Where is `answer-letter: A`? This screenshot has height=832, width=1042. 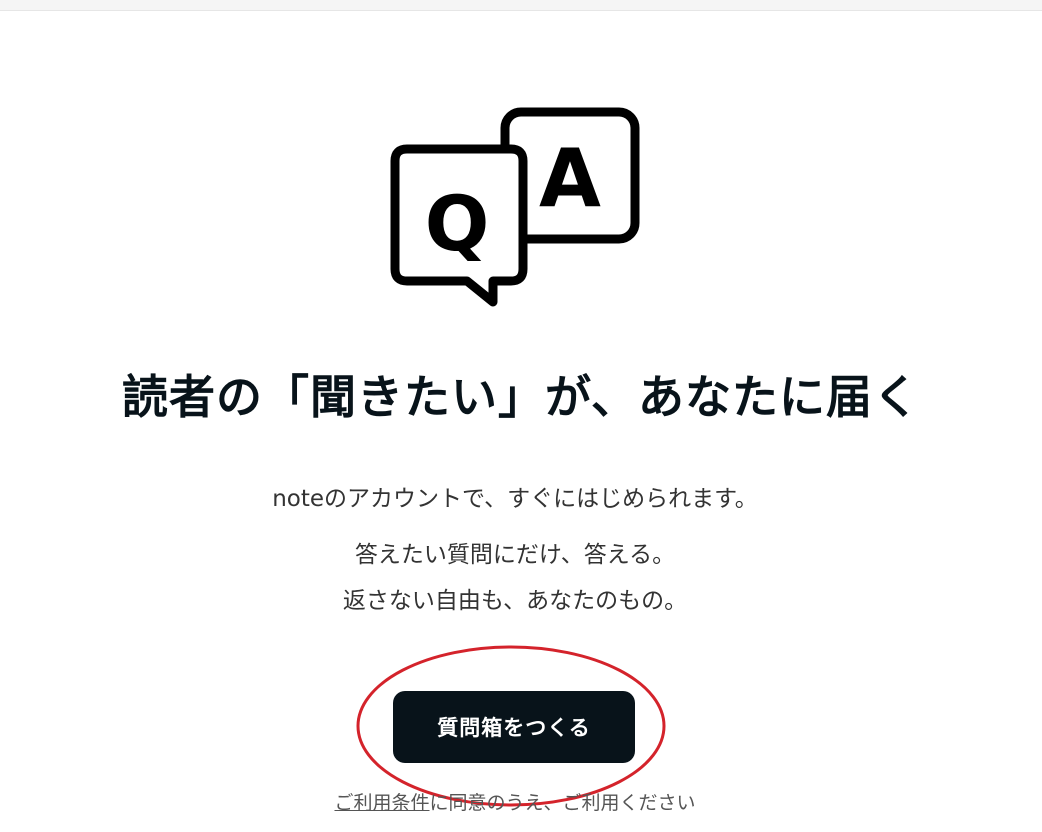
answer-letter: A is located at coordinates (570, 178).